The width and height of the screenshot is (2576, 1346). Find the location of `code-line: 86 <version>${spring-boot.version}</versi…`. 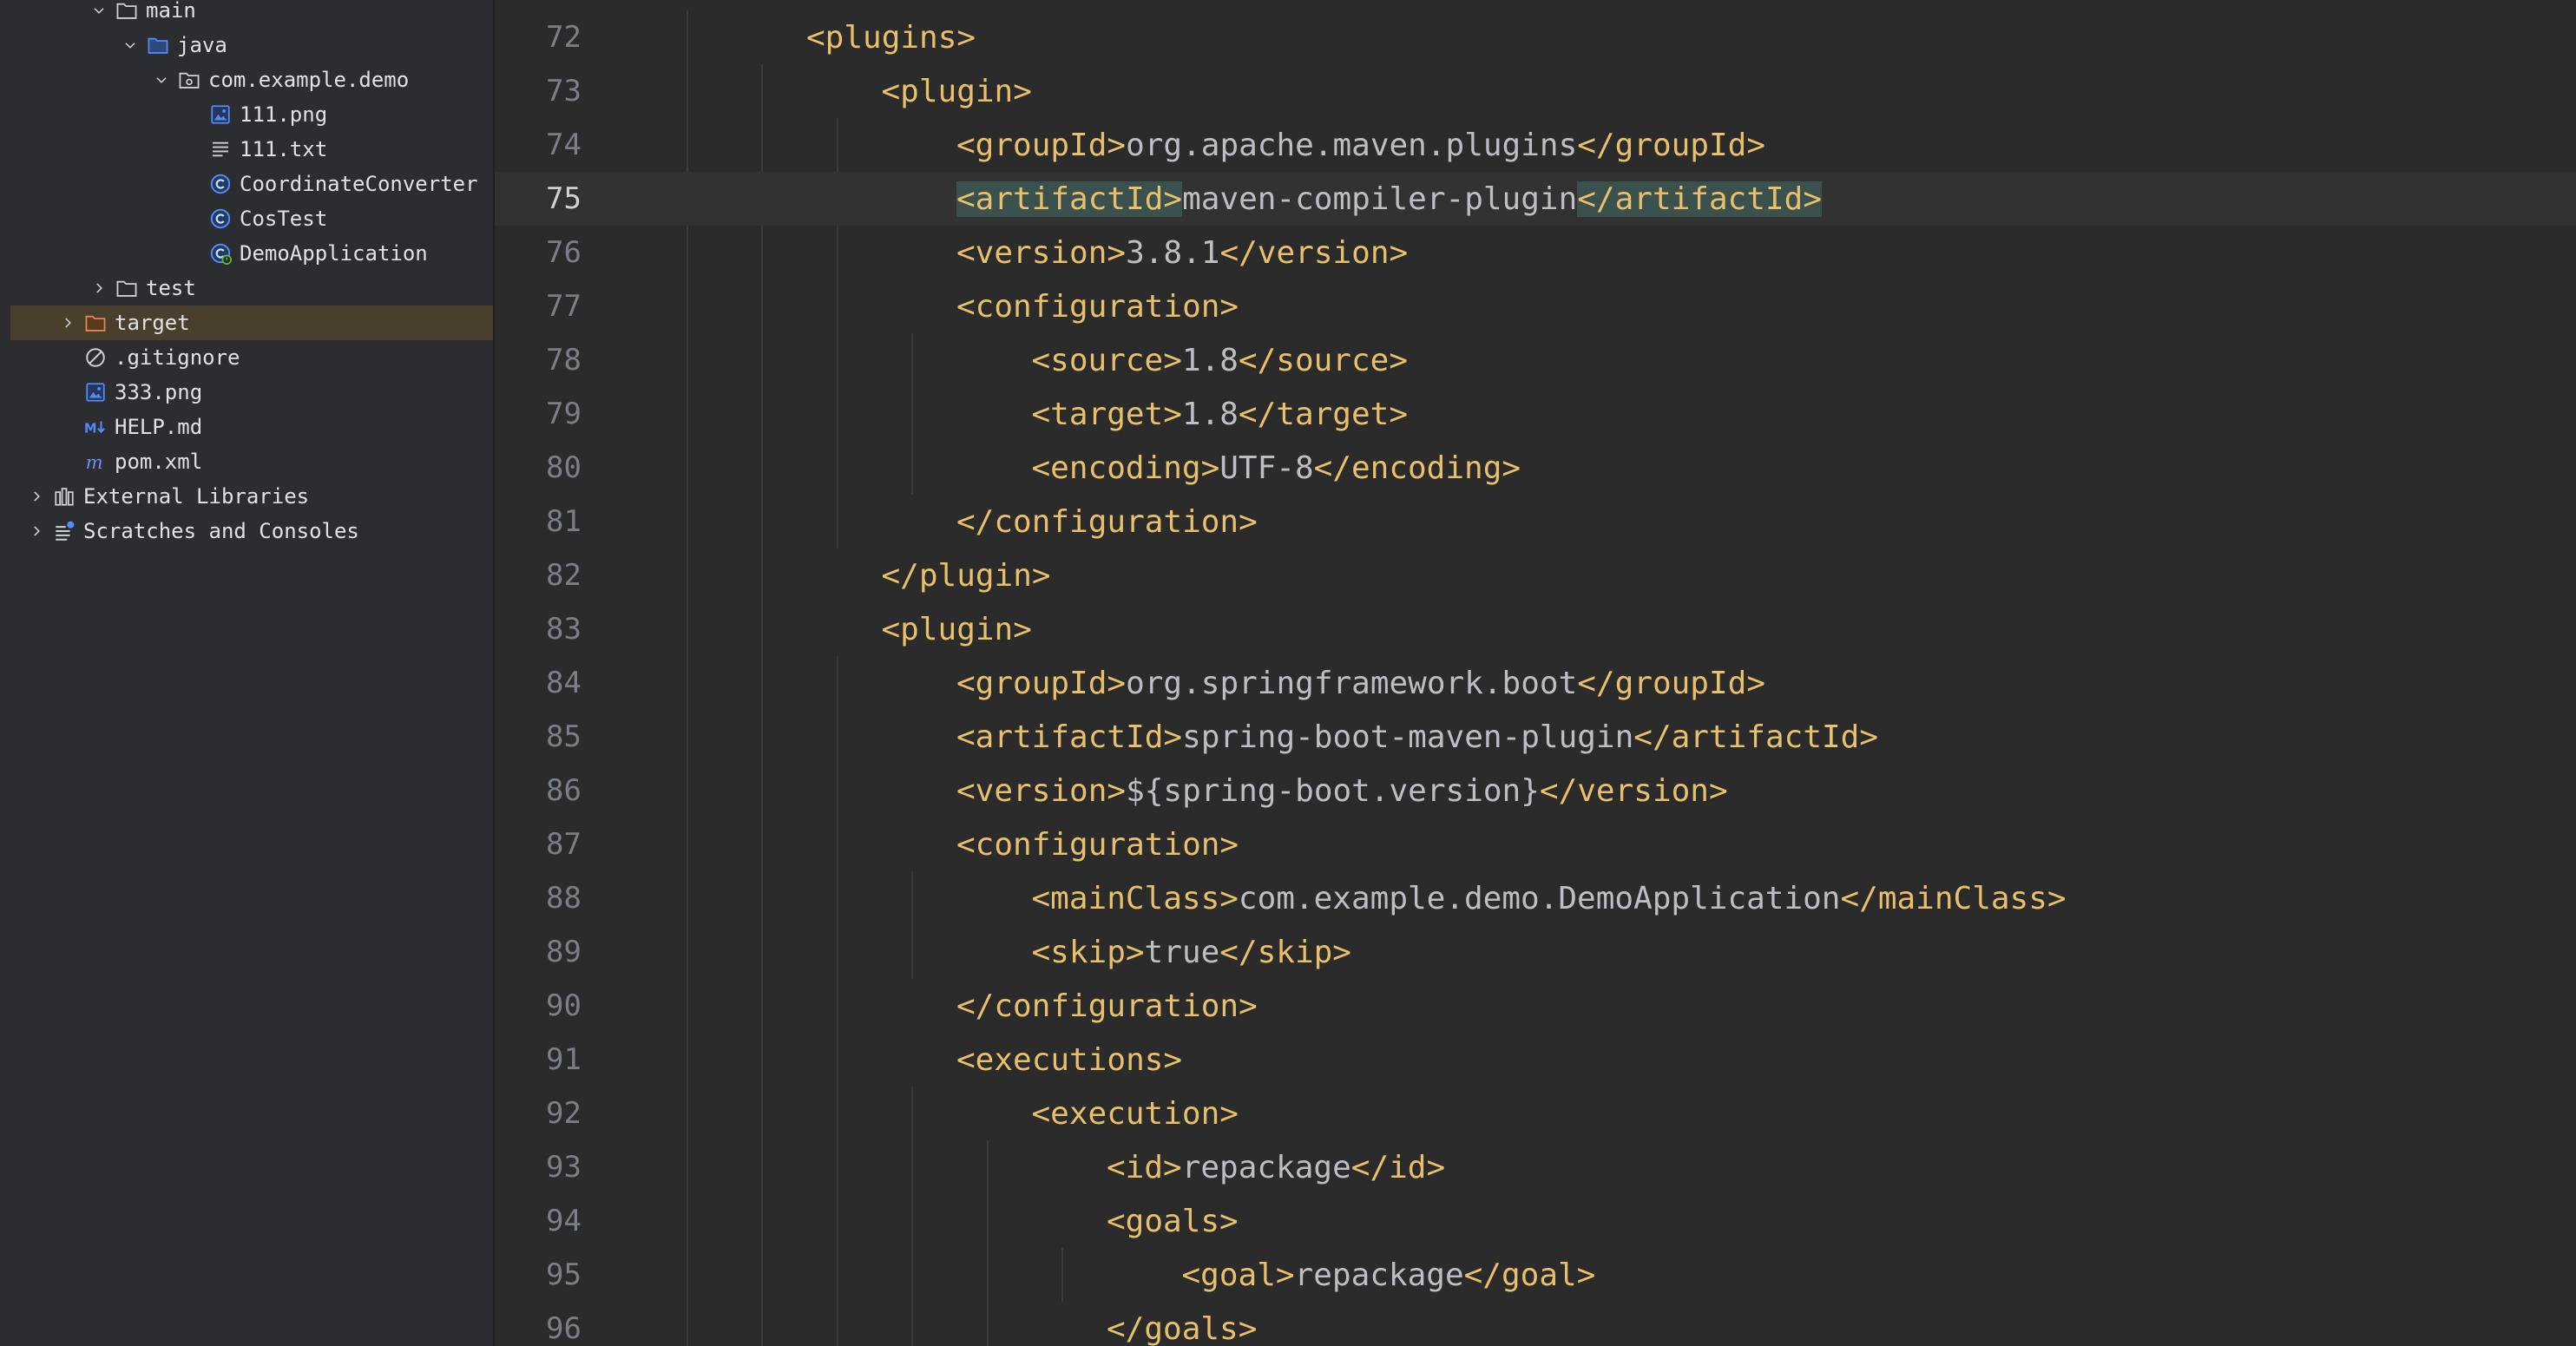

code-line: 86 <version>${spring-boot.version}</versi… is located at coordinates (1536, 790).